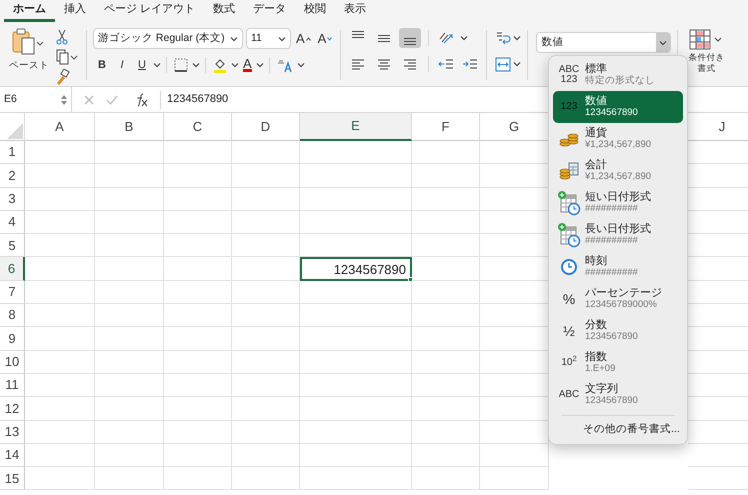 Image resolution: width=748 pixels, height=495 pixels. I want to click on column-header: B, so click(129, 127).